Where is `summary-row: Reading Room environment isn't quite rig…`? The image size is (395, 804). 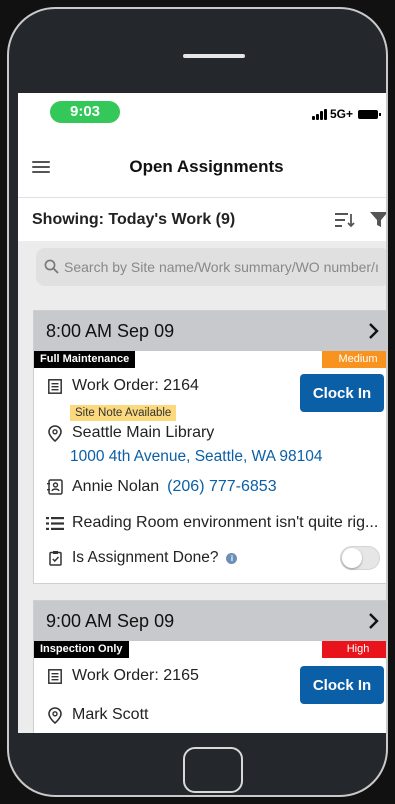 summary-row: Reading Room environment isn't quite rig… is located at coordinates (212, 523).